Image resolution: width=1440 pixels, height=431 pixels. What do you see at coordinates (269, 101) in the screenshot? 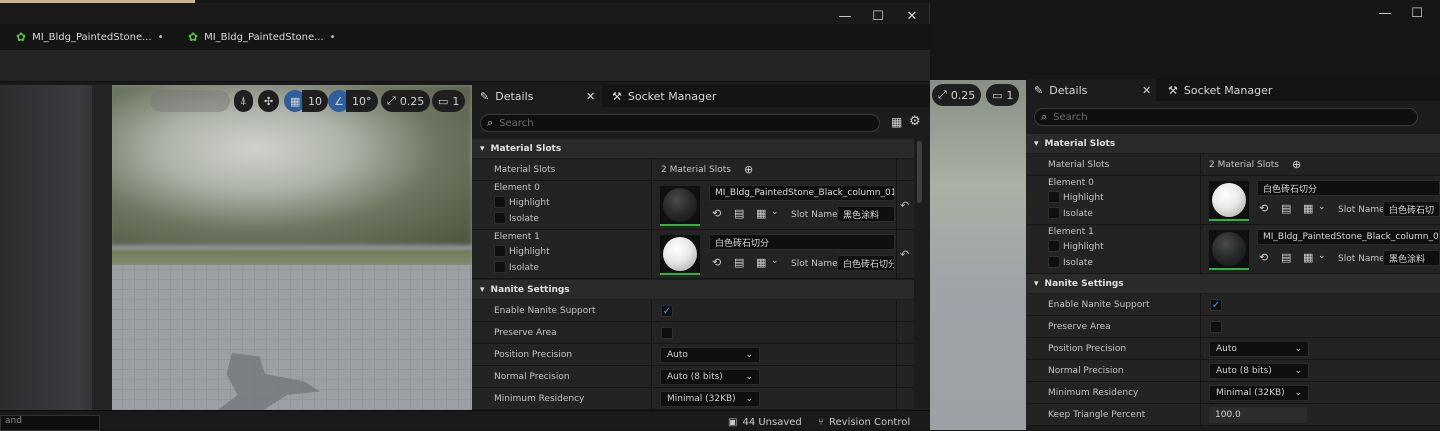
I see `world-local-button: ✣` at bounding box center [269, 101].